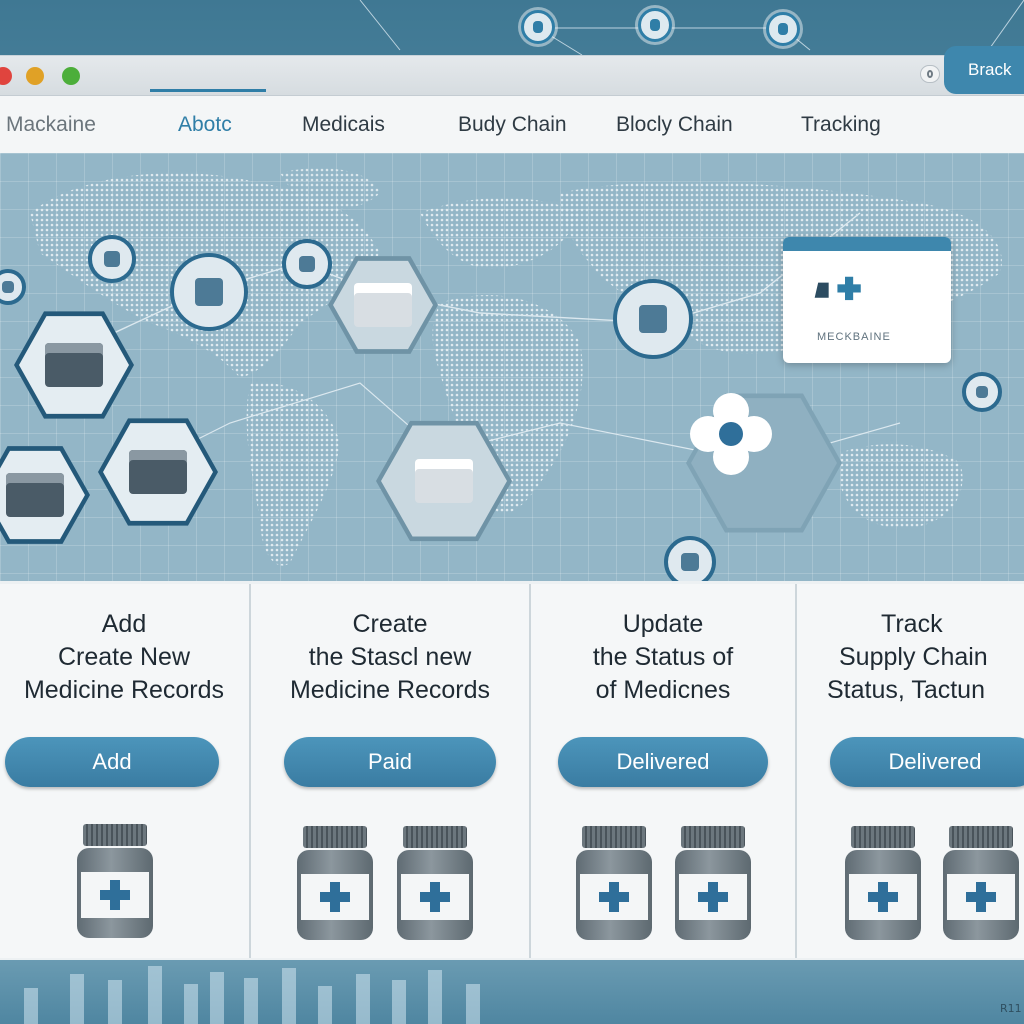 This screenshot has width=1024, height=1024. I want to click on minimize-window-button, so click(35, 76).